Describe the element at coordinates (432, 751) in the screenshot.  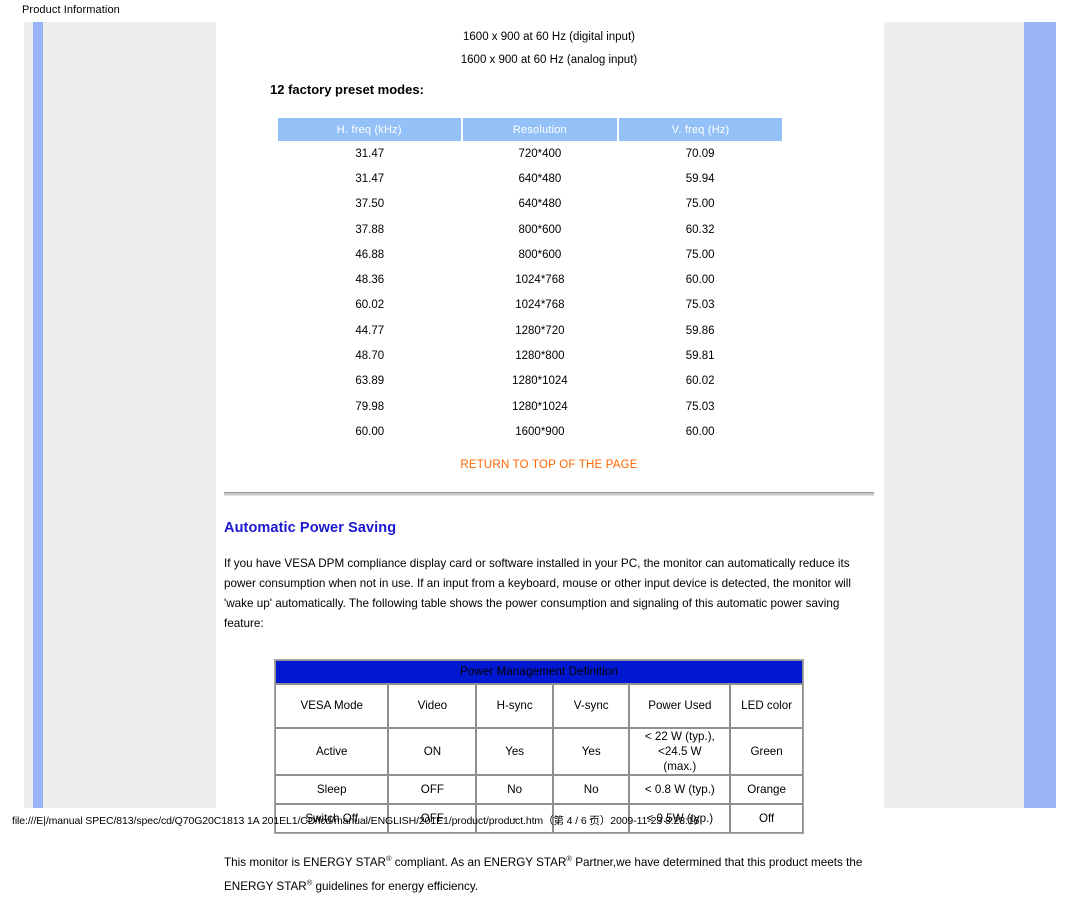
I see `pm-cell-video: ON` at that location.